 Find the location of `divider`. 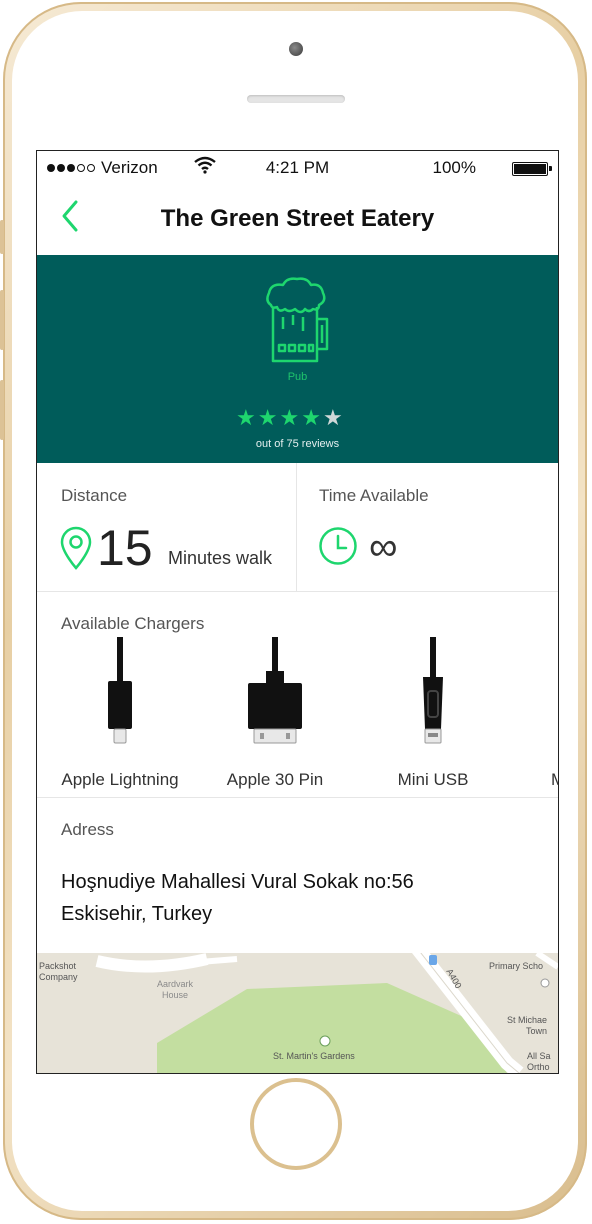

divider is located at coordinates (296, 527).